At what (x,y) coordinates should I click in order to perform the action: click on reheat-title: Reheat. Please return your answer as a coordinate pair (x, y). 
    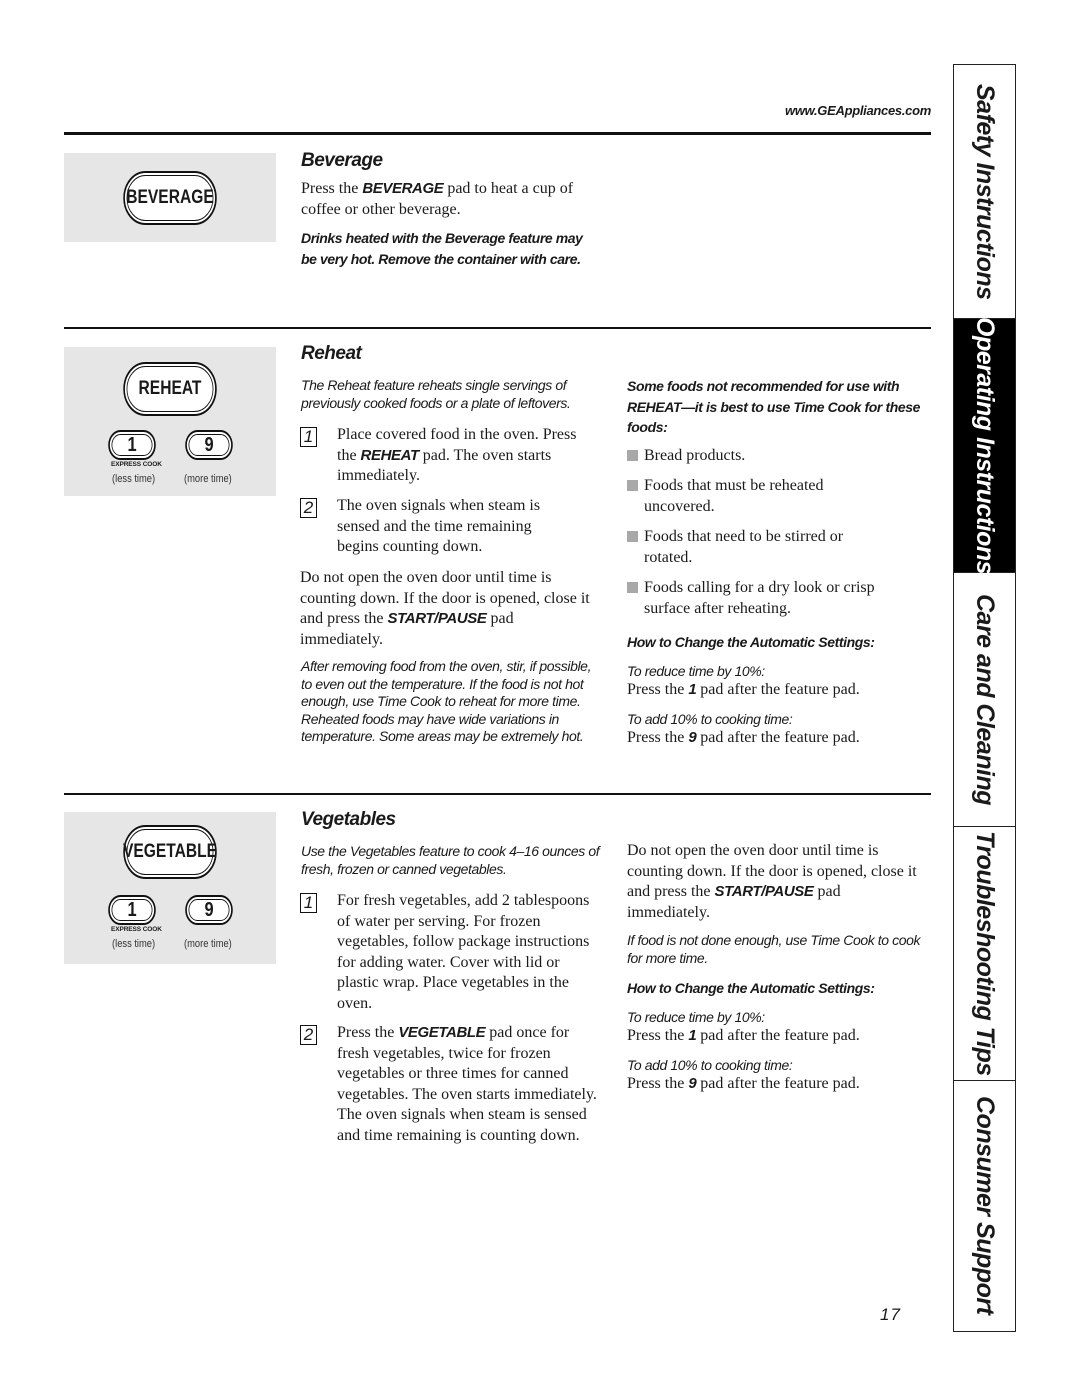
    Looking at the image, I should click on (331, 353).